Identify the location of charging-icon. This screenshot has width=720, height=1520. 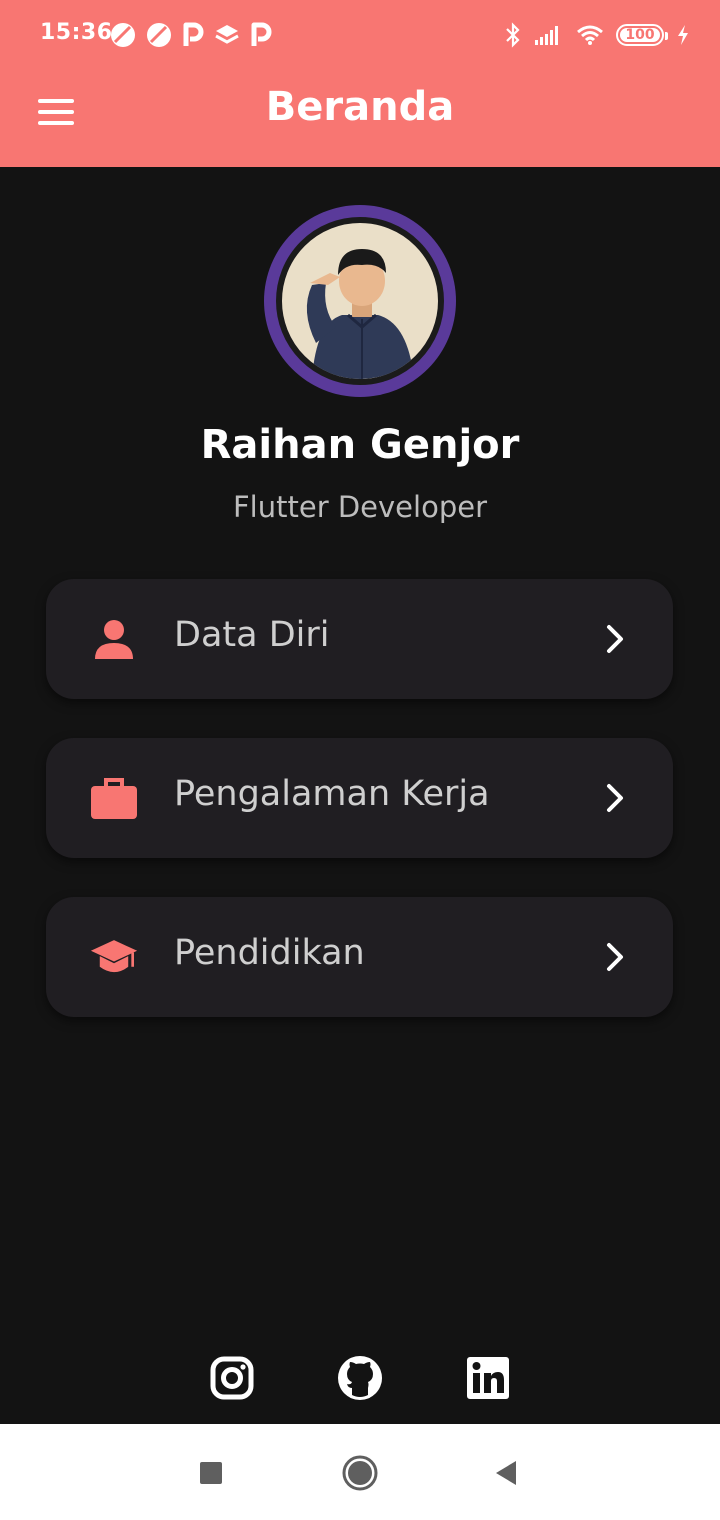
(683, 35).